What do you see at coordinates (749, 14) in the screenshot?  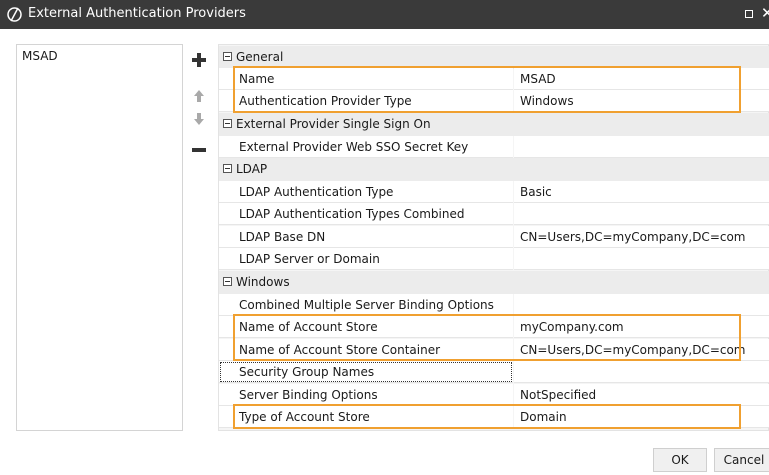 I see `maximize-icon` at bounding box center [749, 14].